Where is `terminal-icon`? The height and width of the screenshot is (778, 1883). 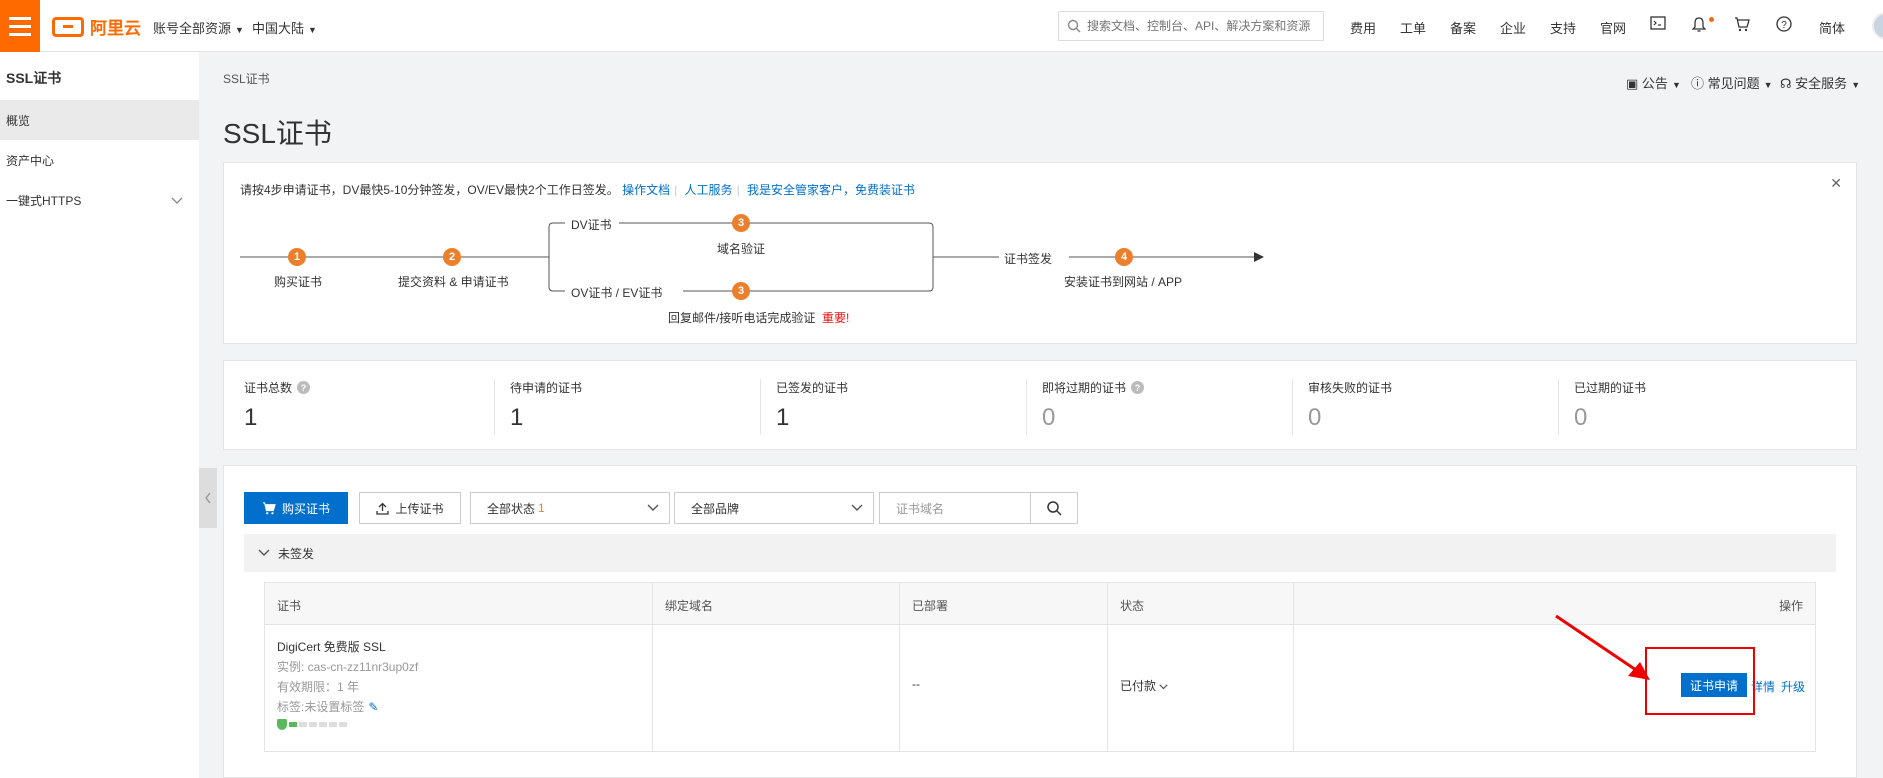 terminal-icon is located at coordinates (1658, 25).